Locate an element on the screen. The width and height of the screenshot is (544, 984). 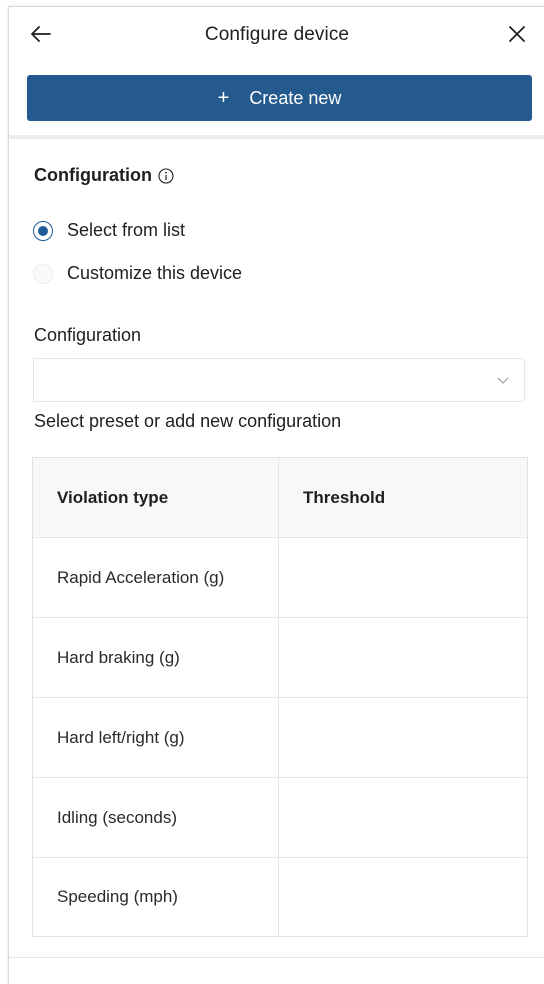
page-title: Configure device is located at coordinates (277, 34).